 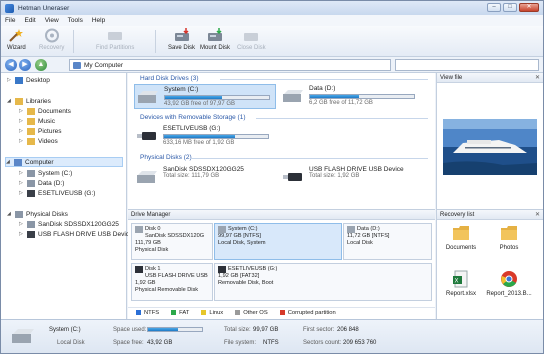 What do you see at coordinates (16, 42) in the screenshot?
I see `wizard-button: Wizard` at bounding box center [16, 42].